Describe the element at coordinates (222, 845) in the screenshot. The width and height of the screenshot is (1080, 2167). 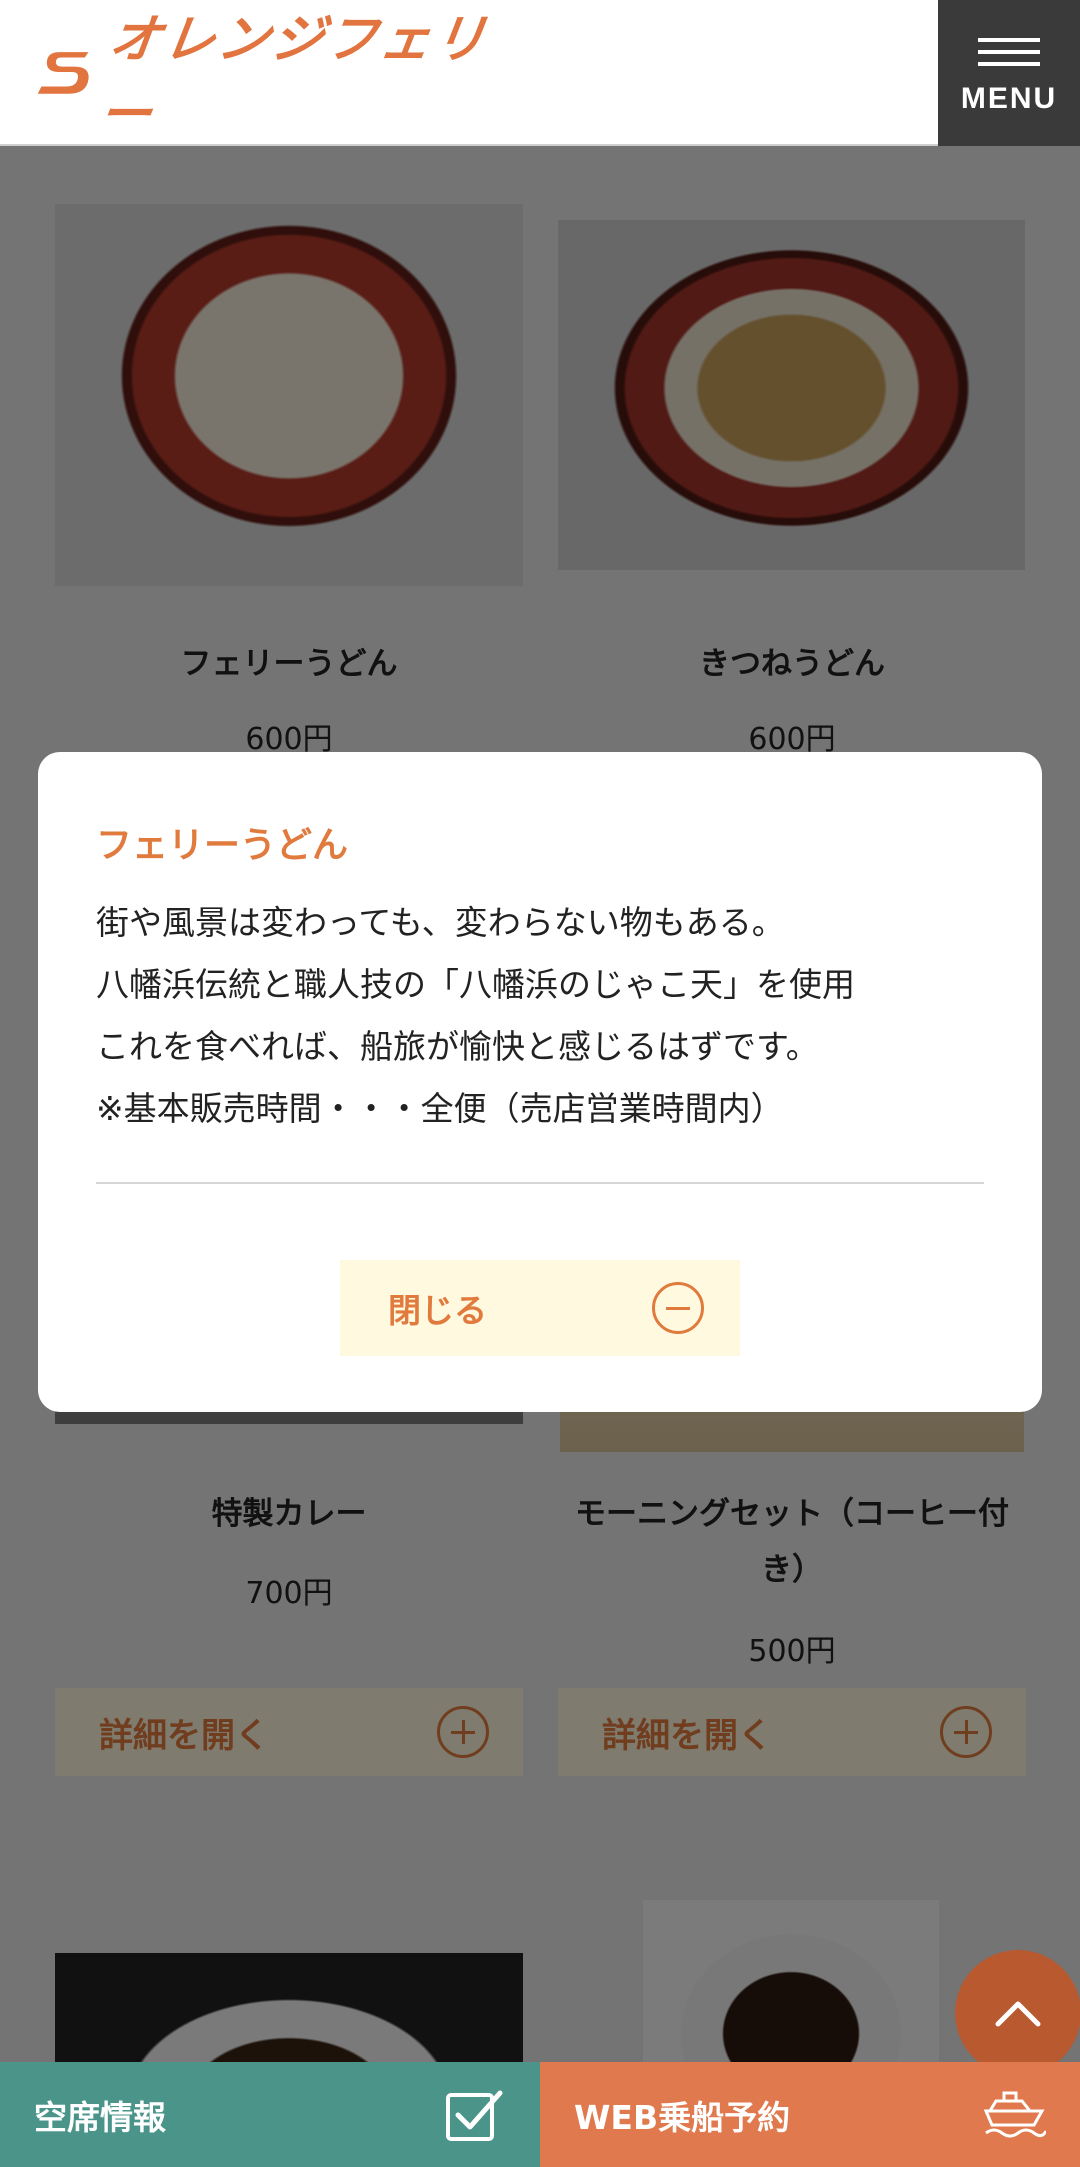
I see `modal-title: フェリーうどん` at that location.